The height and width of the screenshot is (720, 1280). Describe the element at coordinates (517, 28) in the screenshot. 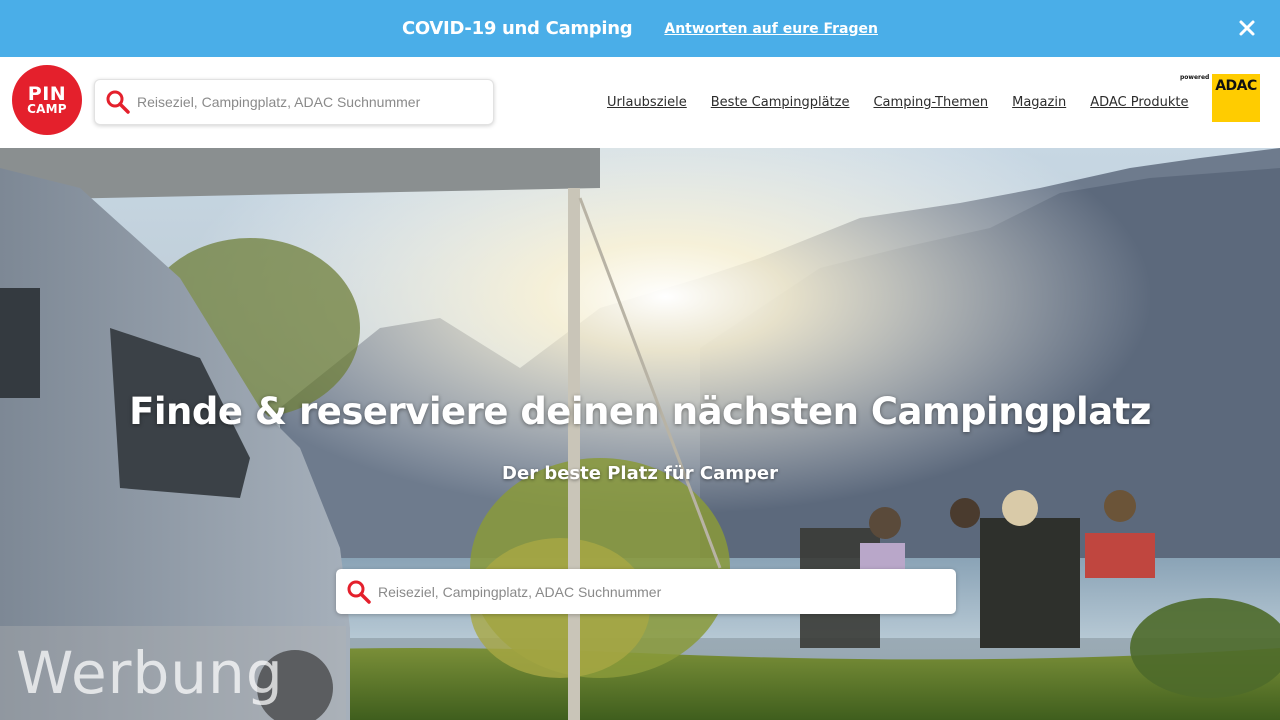

I see `banner-title: COVID-19 und Camping` at that location.